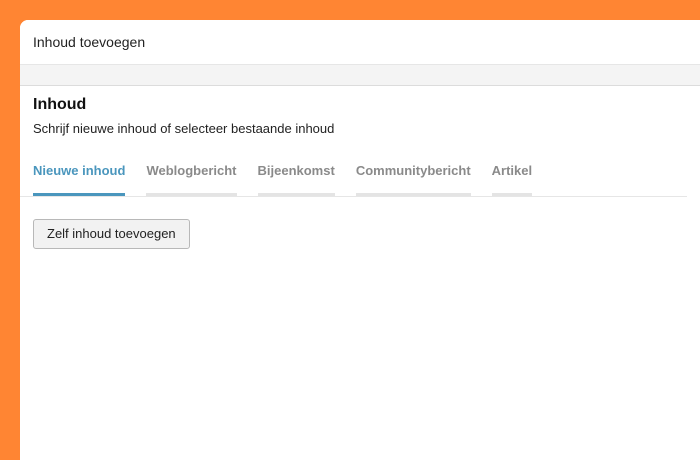  I want to click on dialog-header: Inhoud toevoegen, so click(360, 42).